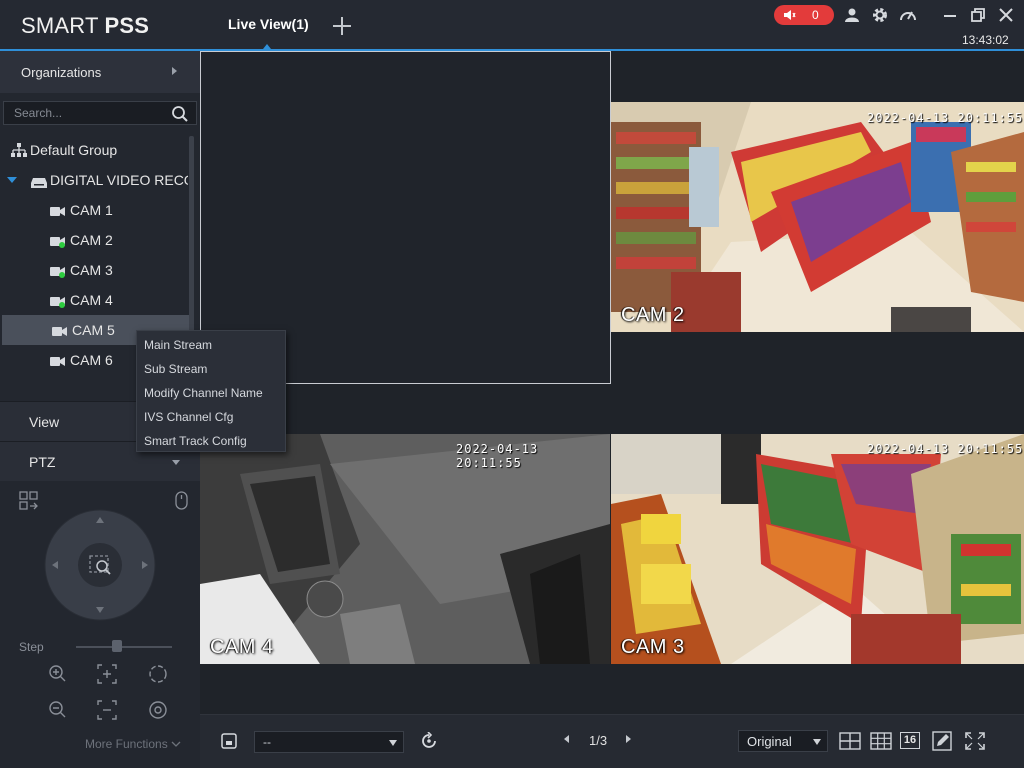 The width and height of the screenshot is (1024, 768). Describe the element at coordinates (180, 116) in the screenshot. I see `search-icon` at that location.